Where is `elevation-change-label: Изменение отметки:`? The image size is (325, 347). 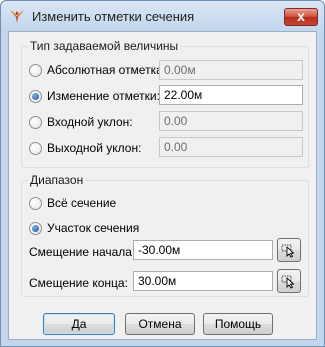
elevation-change-label: Изменение отметки: is located at coordinates (103, 96).